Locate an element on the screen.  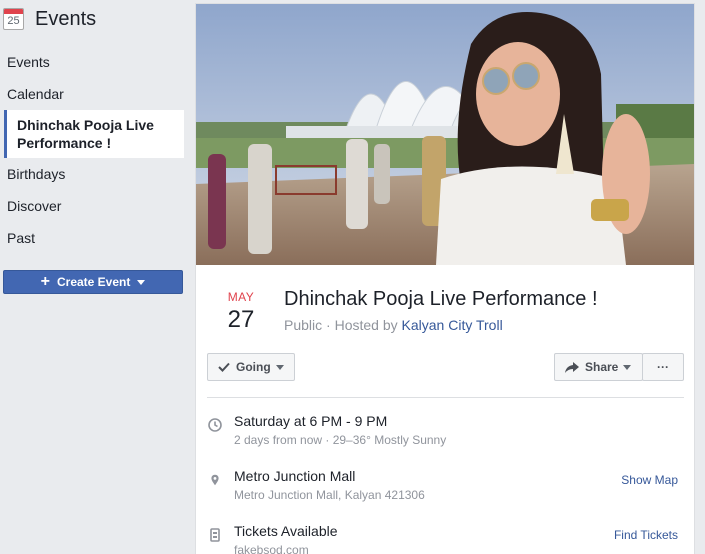
going-label: Going is located at coordinates (253, 367).